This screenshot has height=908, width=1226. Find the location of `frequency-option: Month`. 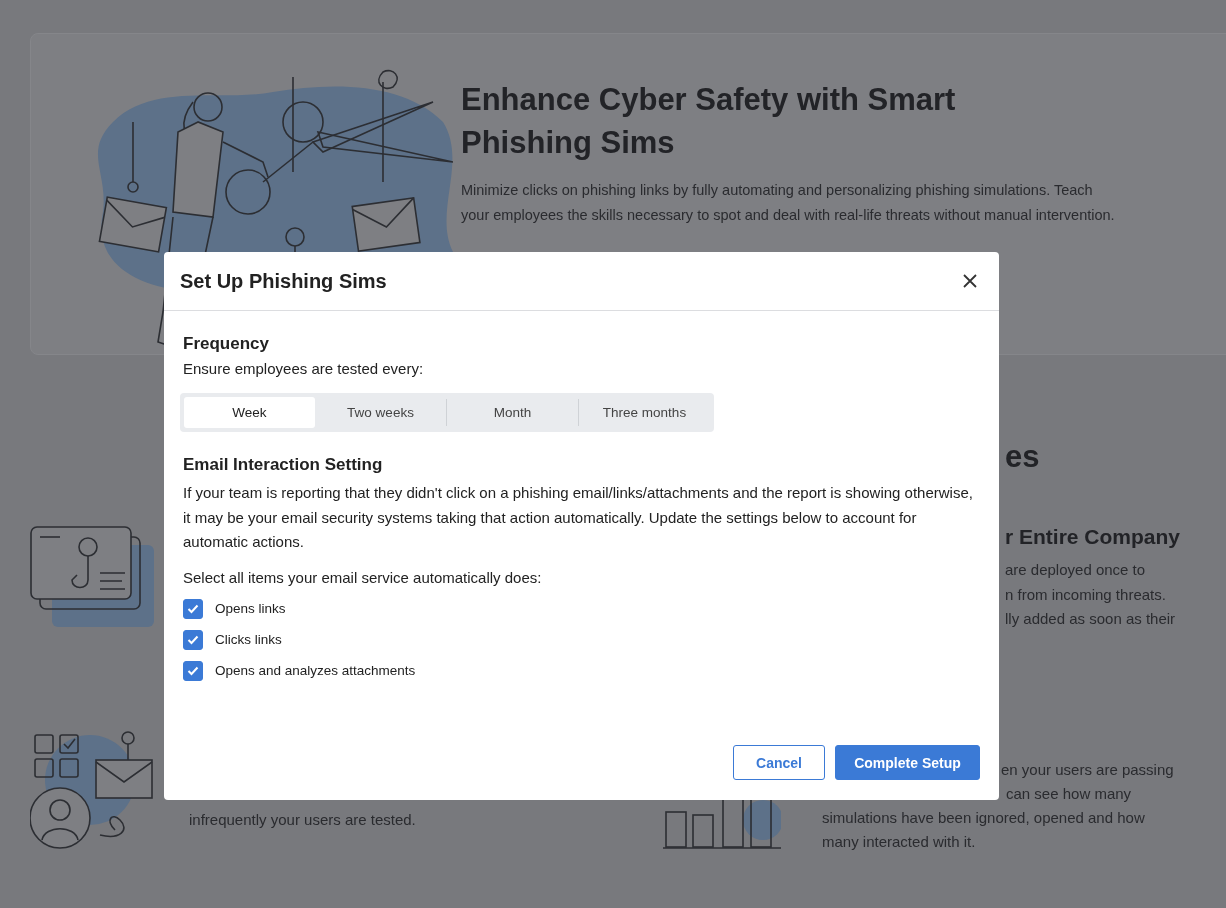

frequency-option: Month is located at coordinates (512, 412).